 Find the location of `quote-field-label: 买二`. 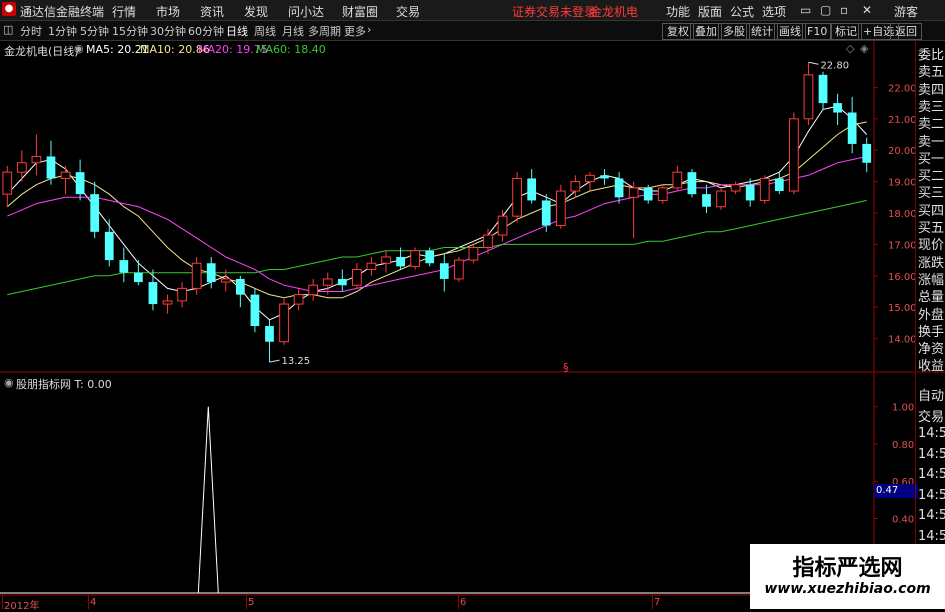

quote-field-label: 买二 is located at coordinates (931, 177).